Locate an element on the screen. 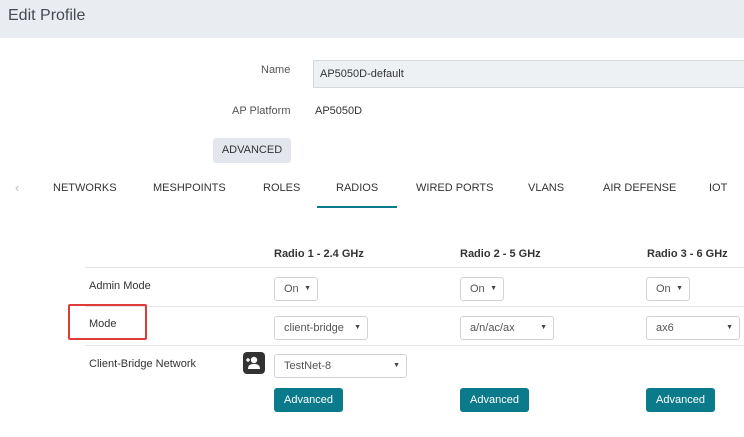 The image size is (744, 437). admin-mode-label: Admin Mode is located at coordinates (120, 286).